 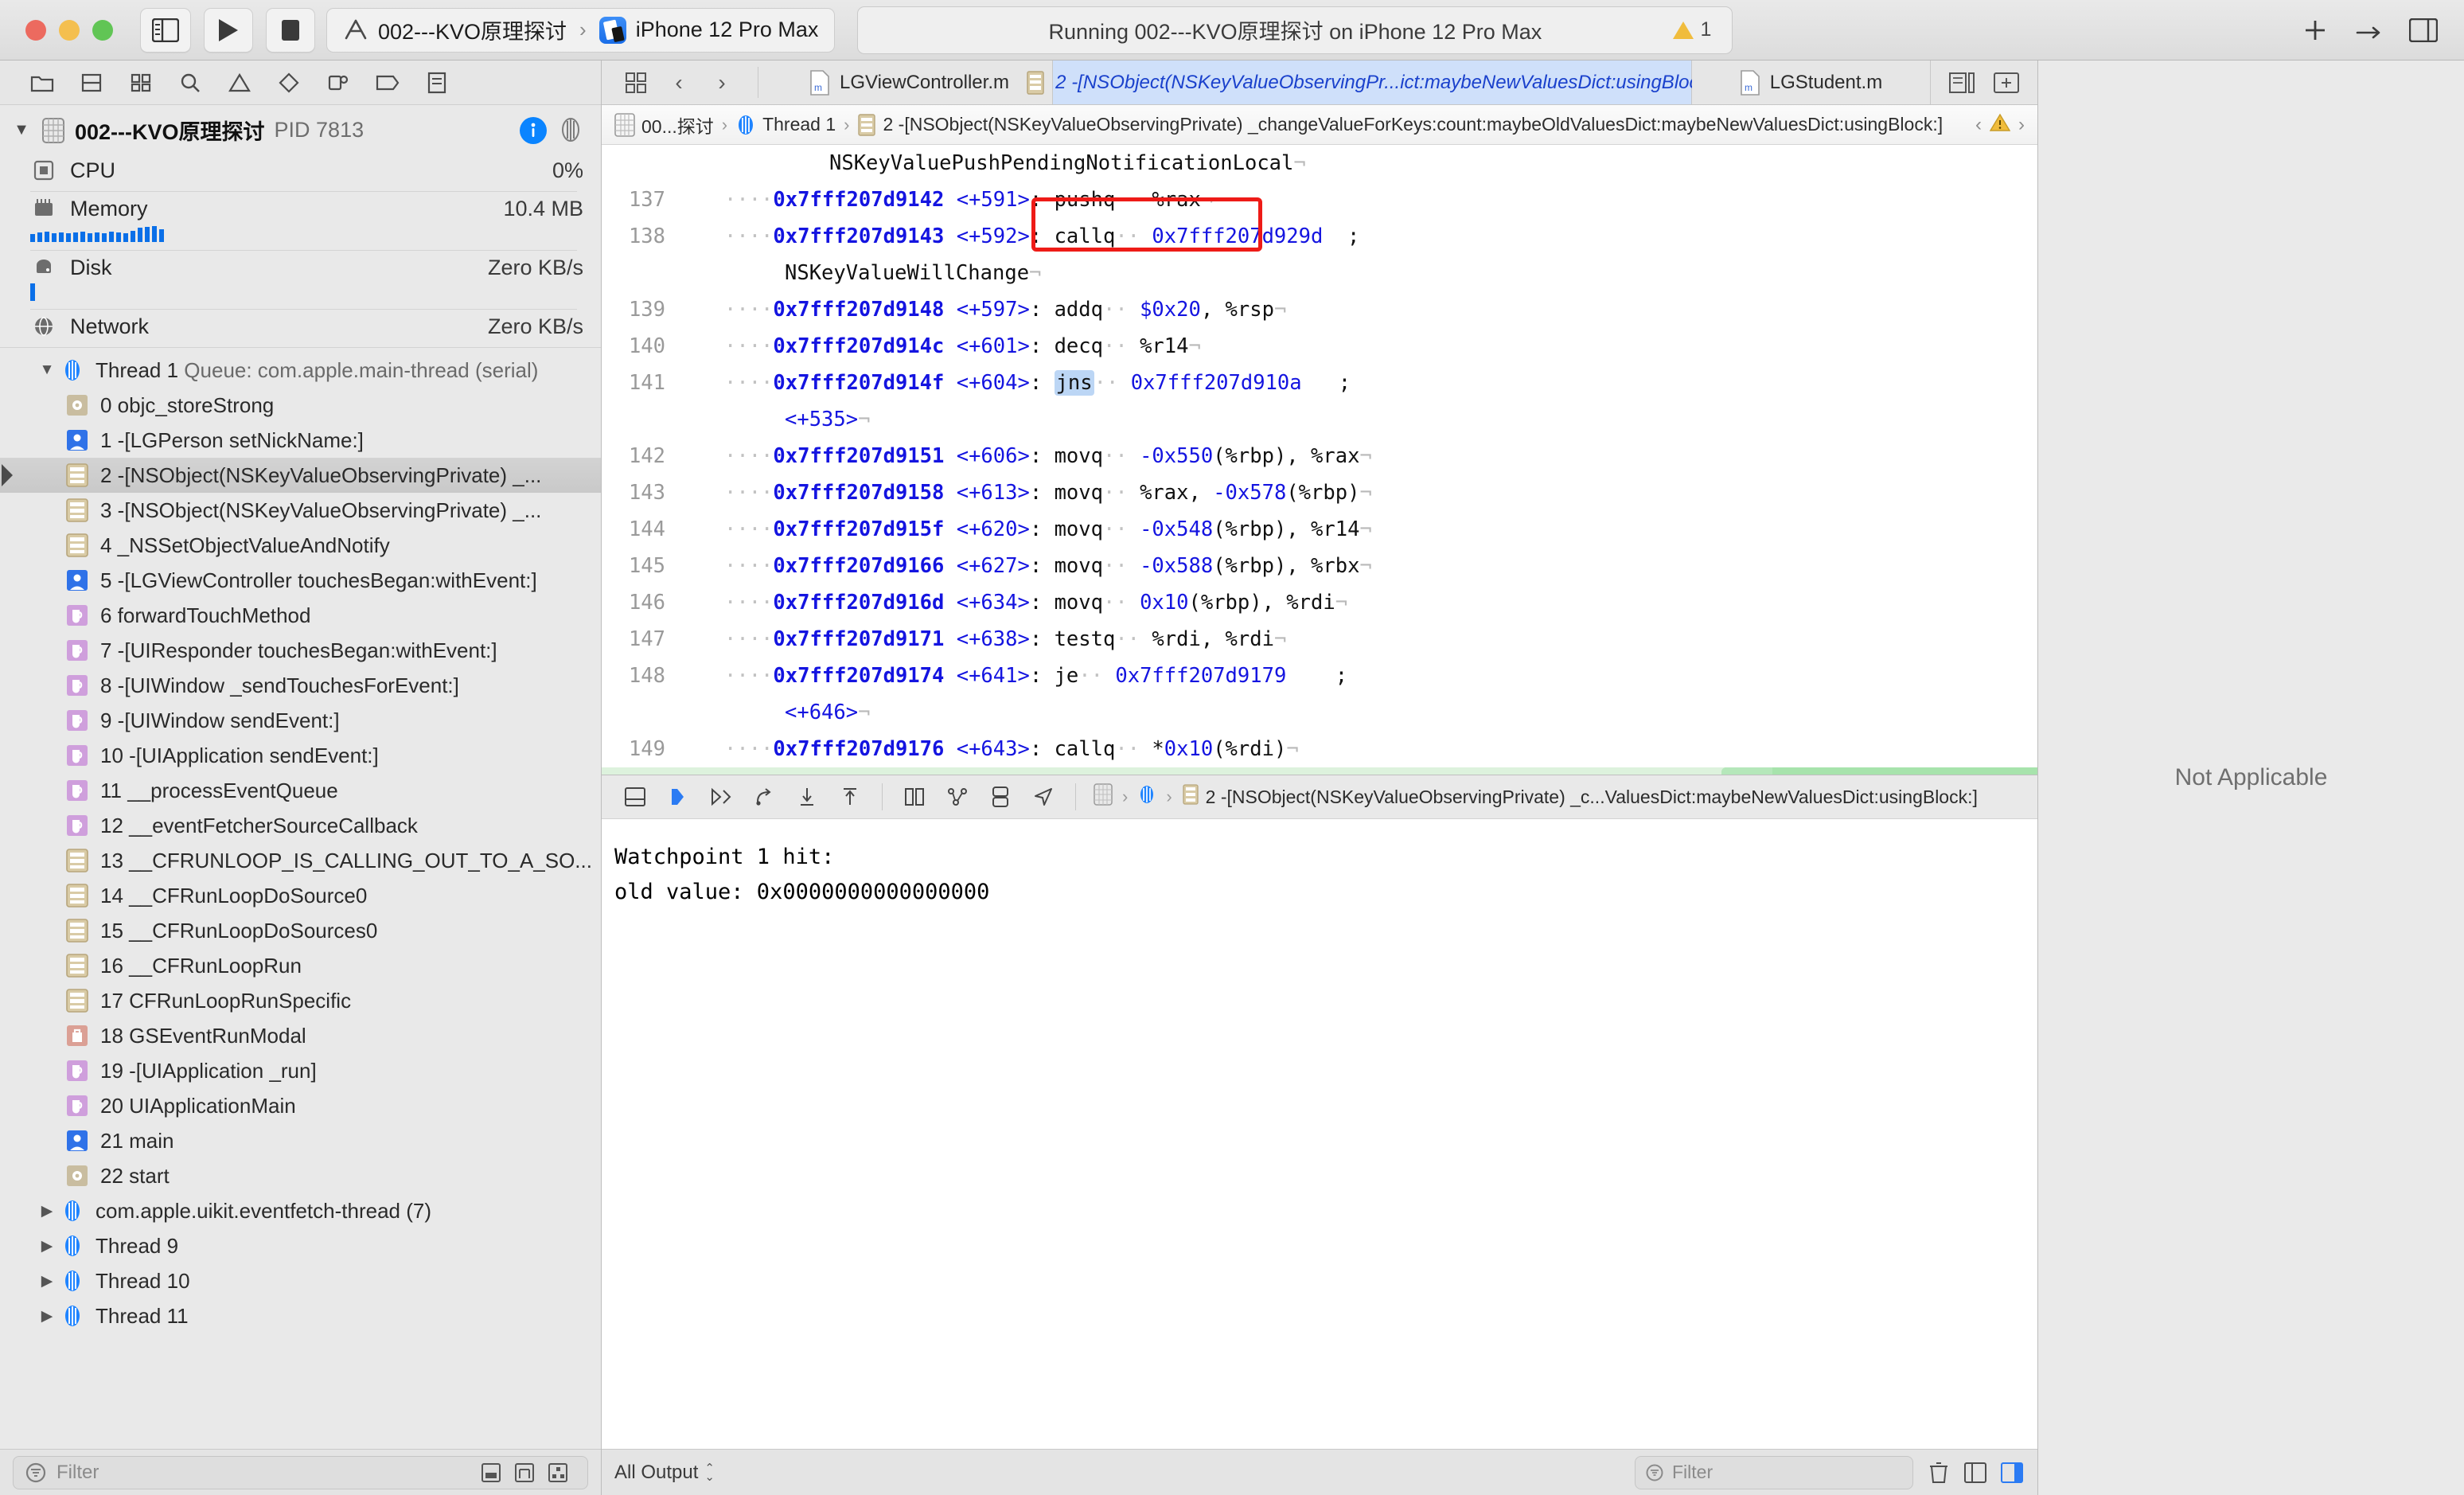 What do you see at coordinates (664, 125) in the screenshot?
I see `jumpbar-project: 00...探讨` at bounding box center [664, 125].